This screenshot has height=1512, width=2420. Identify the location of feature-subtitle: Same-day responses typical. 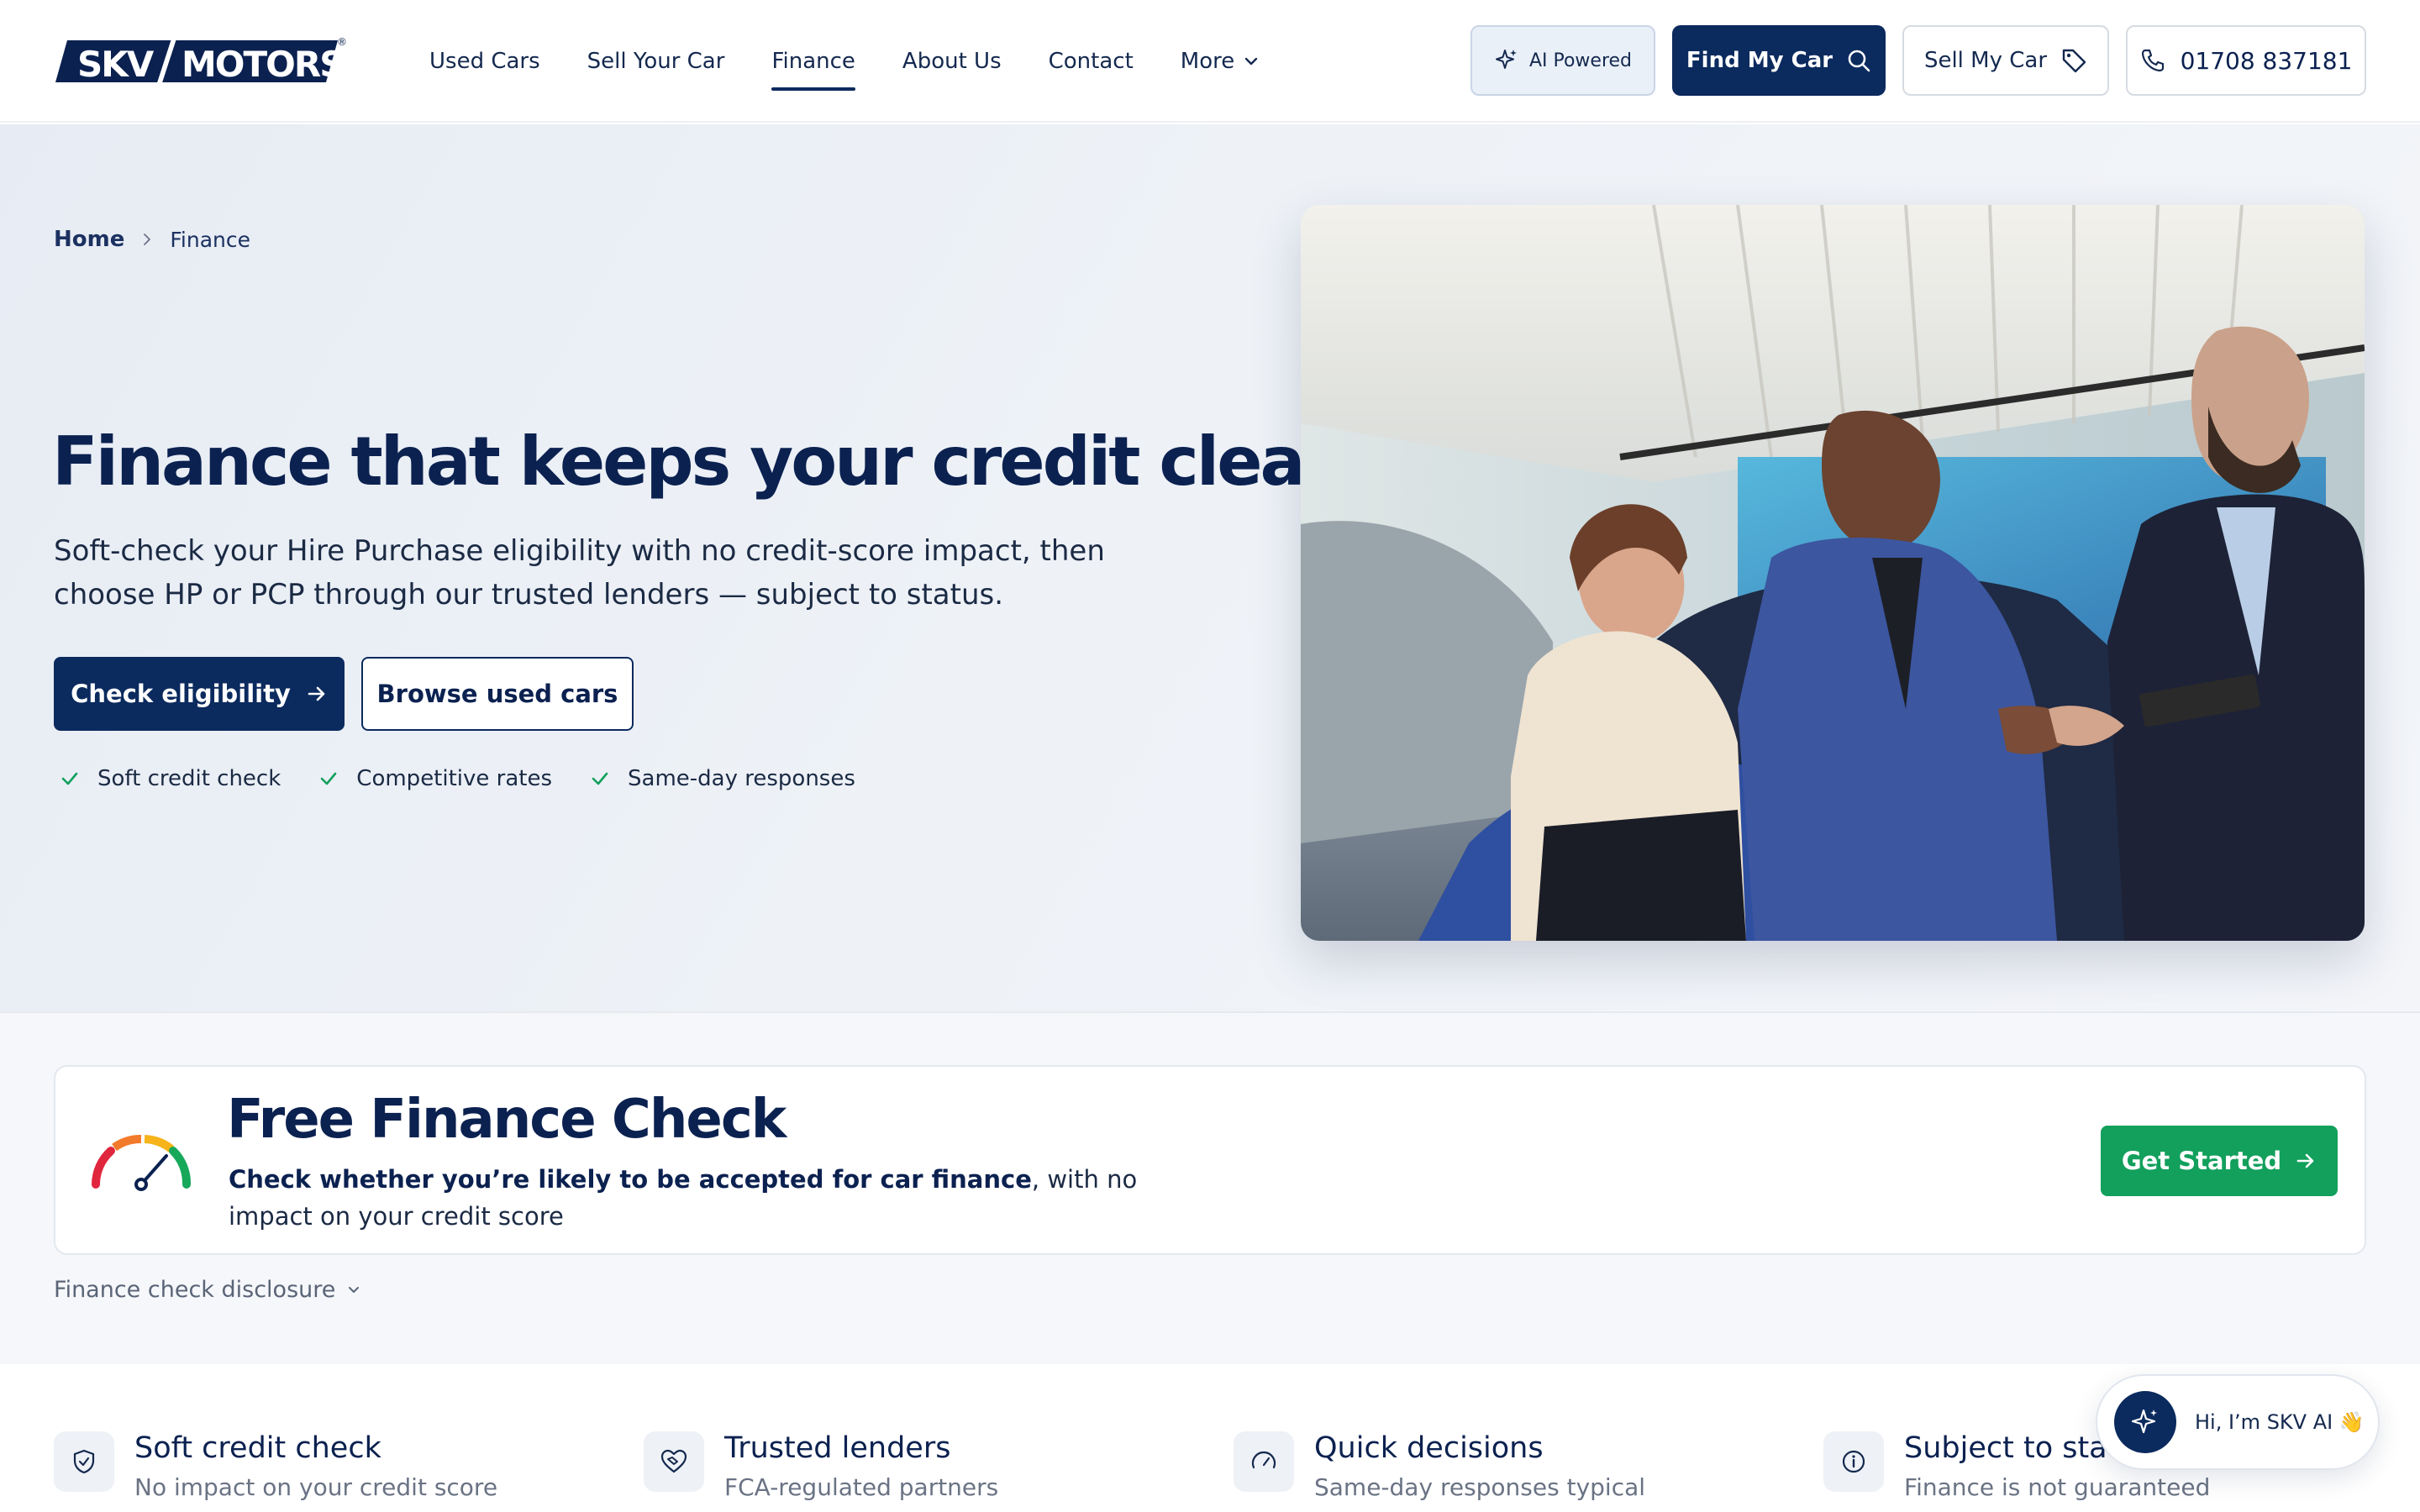
(1480, 1487).